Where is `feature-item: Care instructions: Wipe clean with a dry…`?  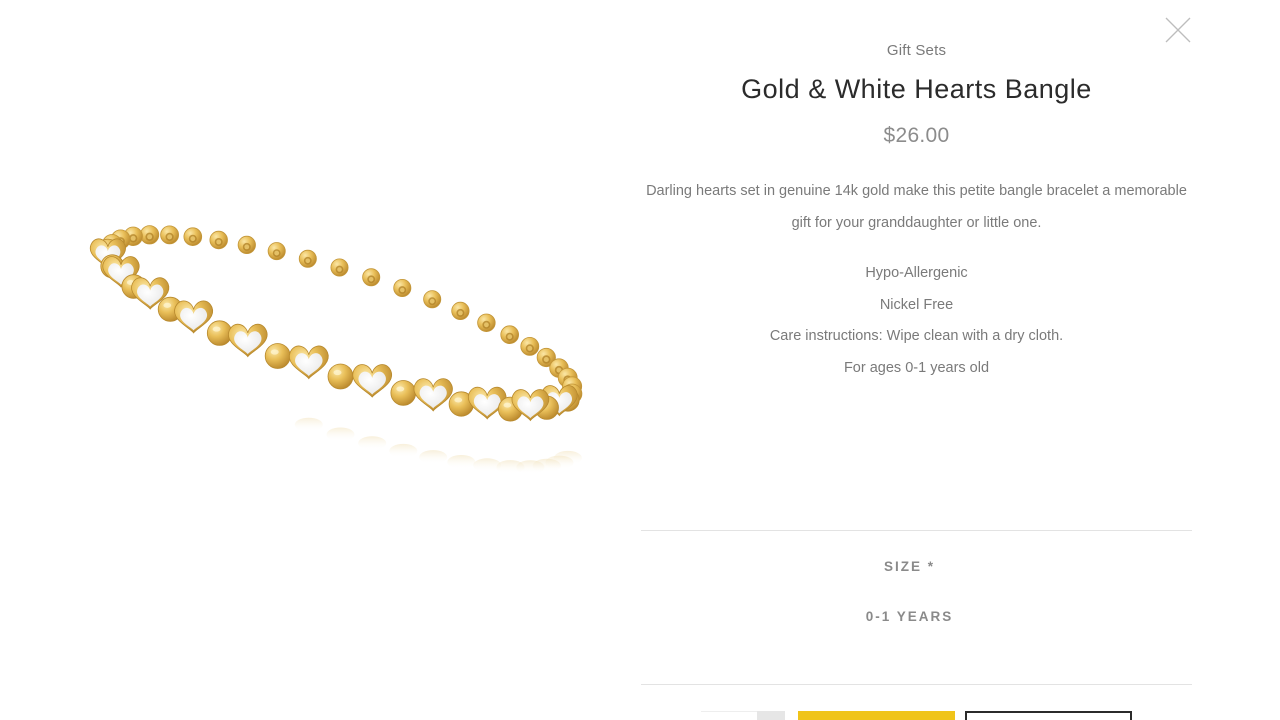
feature-item: Care instructions: Wipe clean with a dry… is located at coordinates (916, 336).